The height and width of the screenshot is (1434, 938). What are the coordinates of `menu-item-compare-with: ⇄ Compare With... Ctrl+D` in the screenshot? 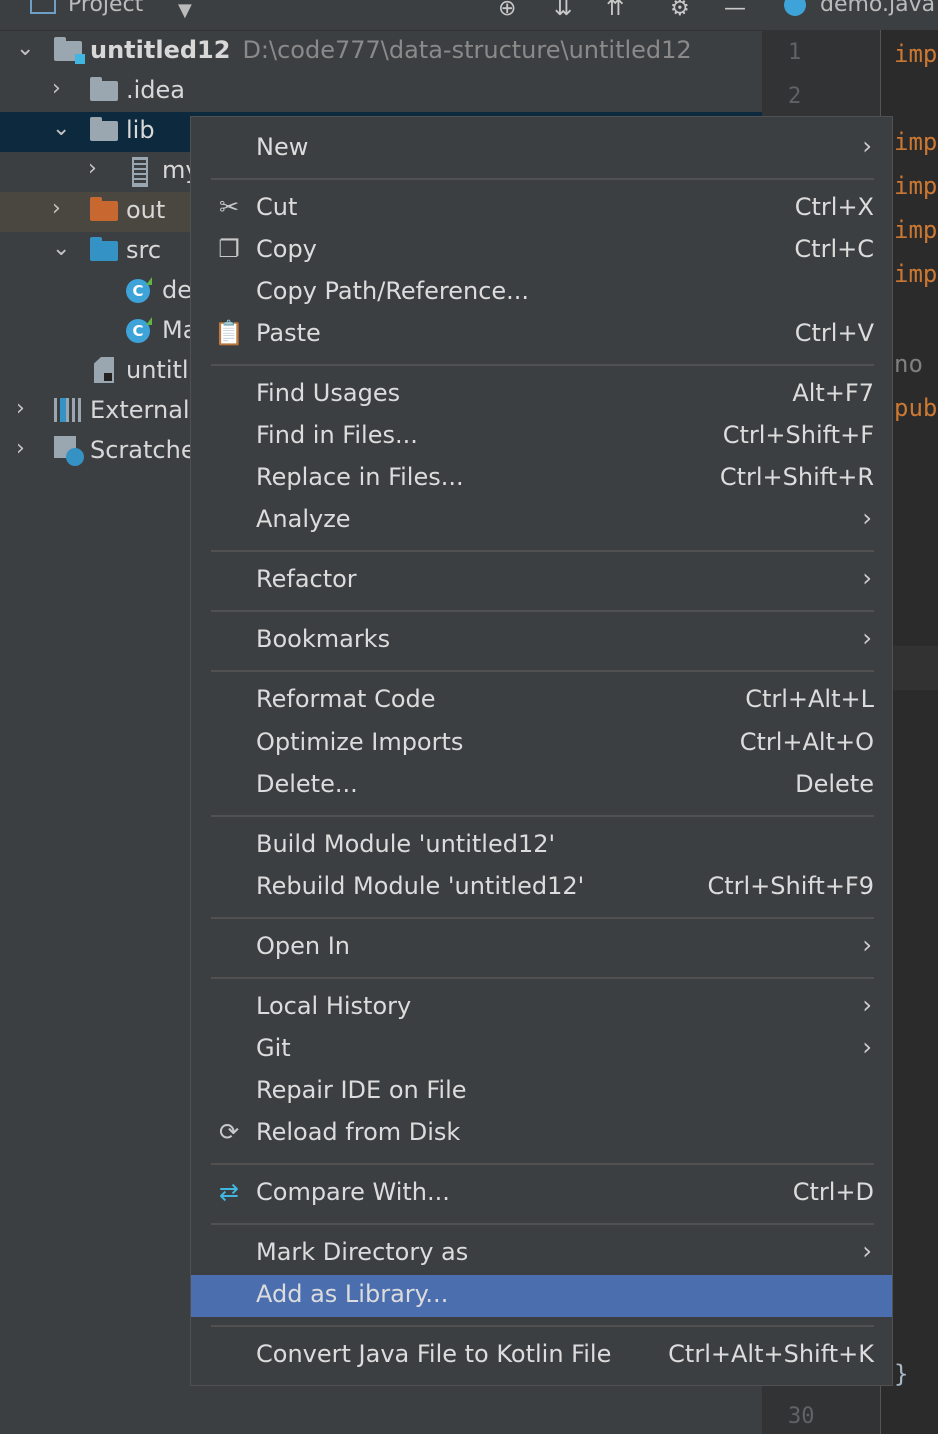 It's located at (541, 1194).